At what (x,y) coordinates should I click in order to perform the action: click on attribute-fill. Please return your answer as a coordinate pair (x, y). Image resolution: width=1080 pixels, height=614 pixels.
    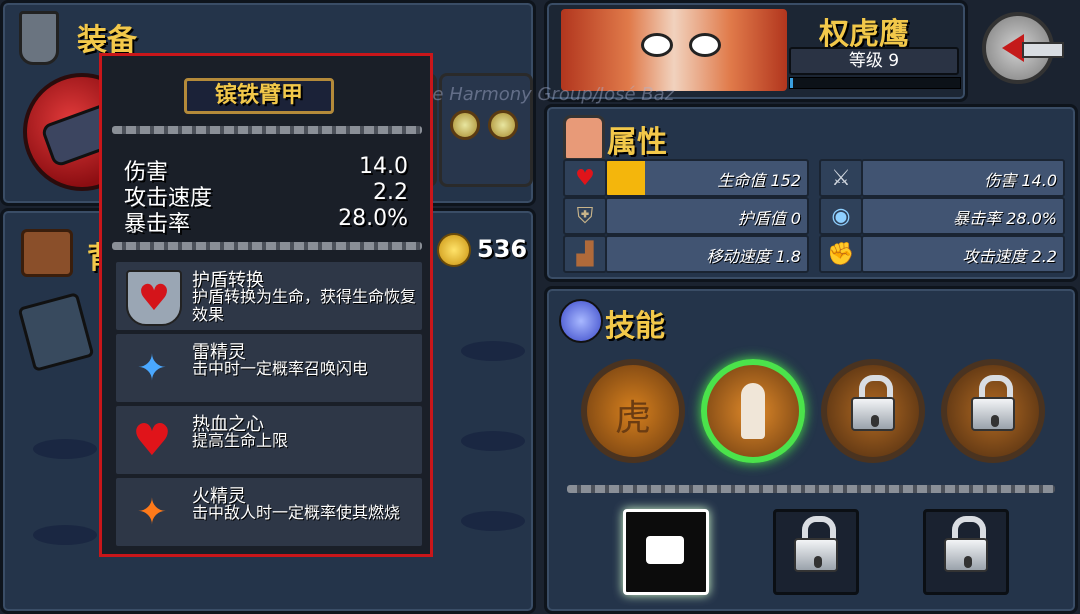
    Looking at the image, I should click on (626, 178).